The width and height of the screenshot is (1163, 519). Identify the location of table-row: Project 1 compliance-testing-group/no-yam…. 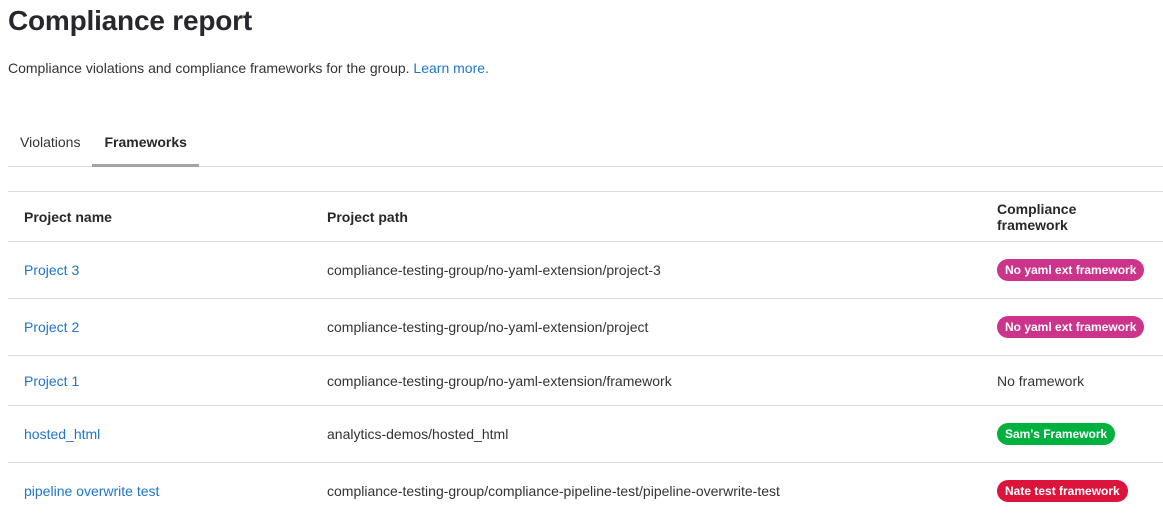
(585, 380).